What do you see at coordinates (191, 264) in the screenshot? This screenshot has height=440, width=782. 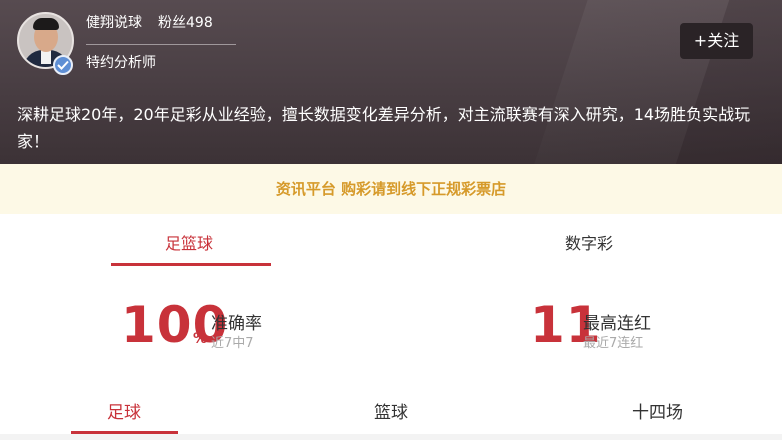 I see `tab-active-underline` at bounding box center [191, 264].